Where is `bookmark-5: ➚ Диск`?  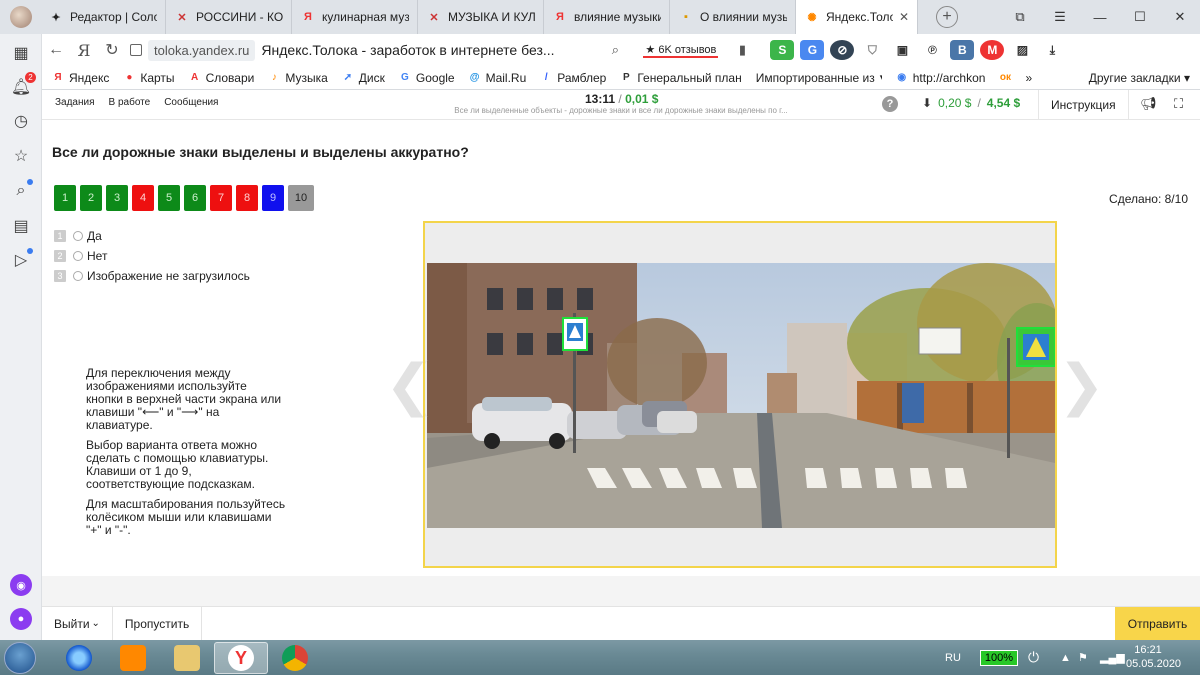 bookmark-5: ➚ Диск is located at coordinates (363, 78).